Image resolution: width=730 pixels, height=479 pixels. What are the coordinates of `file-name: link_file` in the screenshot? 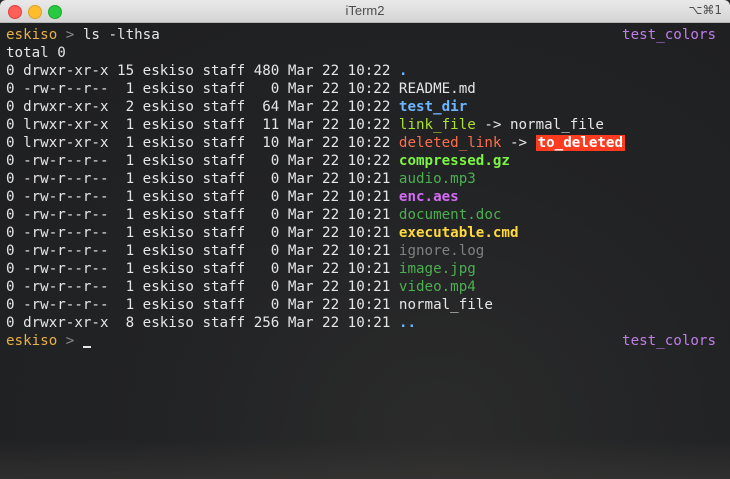 It's located at (437, 125).